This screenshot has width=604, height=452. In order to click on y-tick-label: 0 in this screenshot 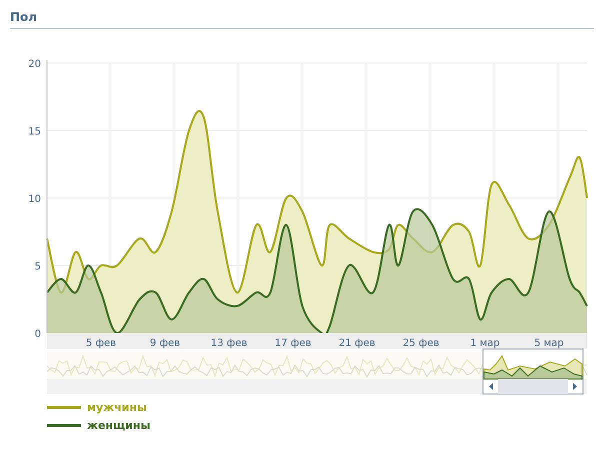, I will do `click(37, 334)`.